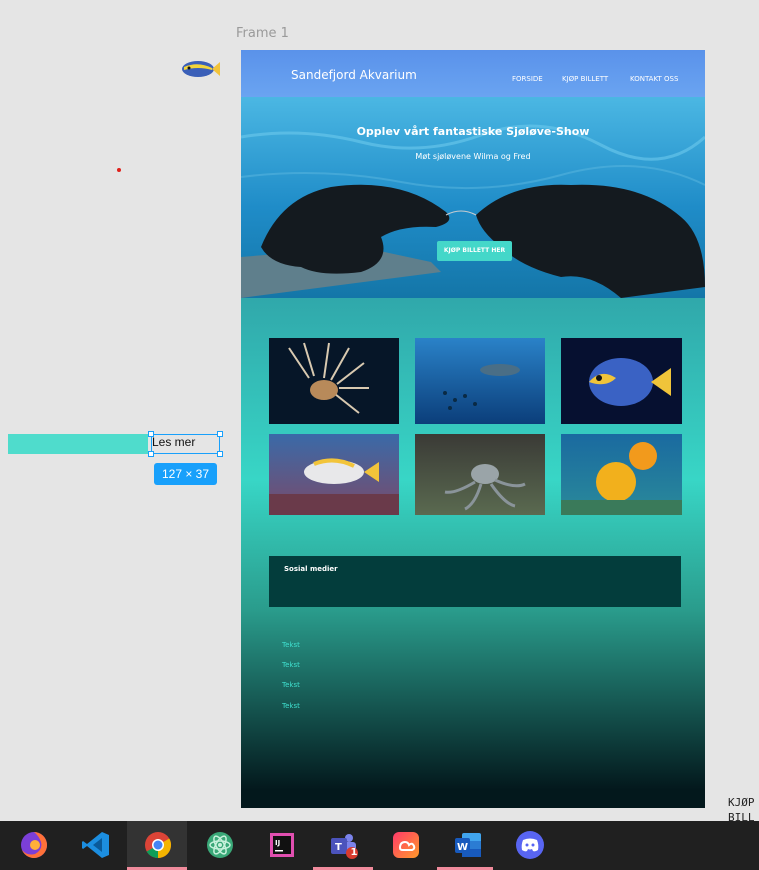 The width and height of the screenshot is (759, 870). Describe the element at coordinates (334, 381) in the screenshot. I see `gallery-image-lionfish` at that location.